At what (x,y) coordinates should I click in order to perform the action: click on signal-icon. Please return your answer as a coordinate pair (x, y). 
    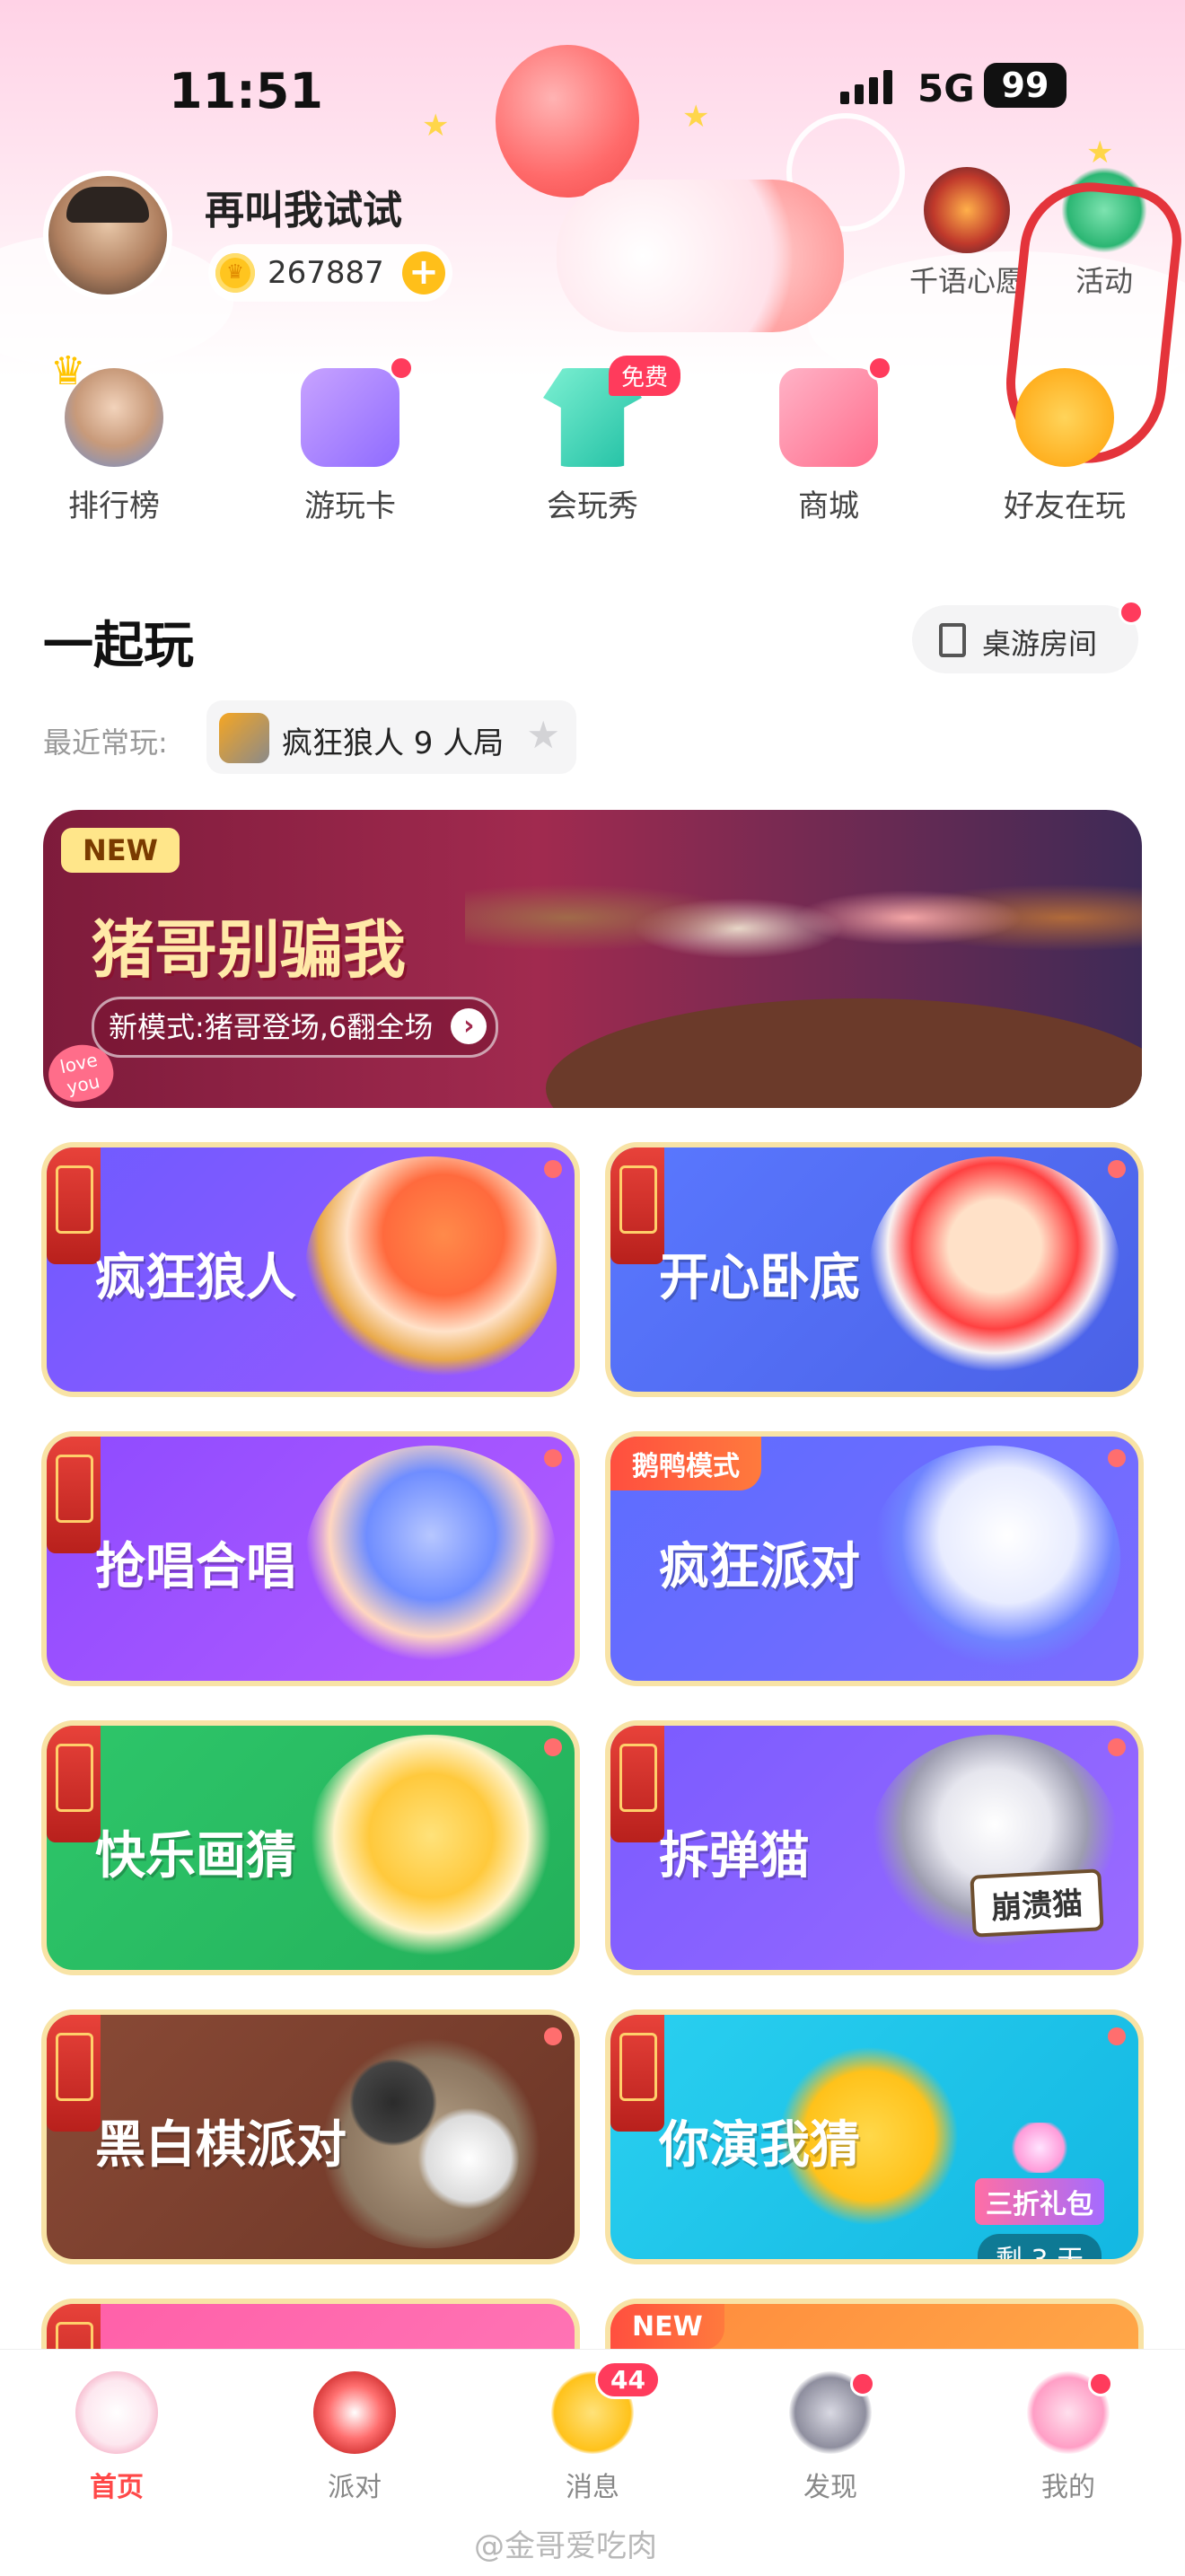
    Looking at the image, I should click on (866, 87).